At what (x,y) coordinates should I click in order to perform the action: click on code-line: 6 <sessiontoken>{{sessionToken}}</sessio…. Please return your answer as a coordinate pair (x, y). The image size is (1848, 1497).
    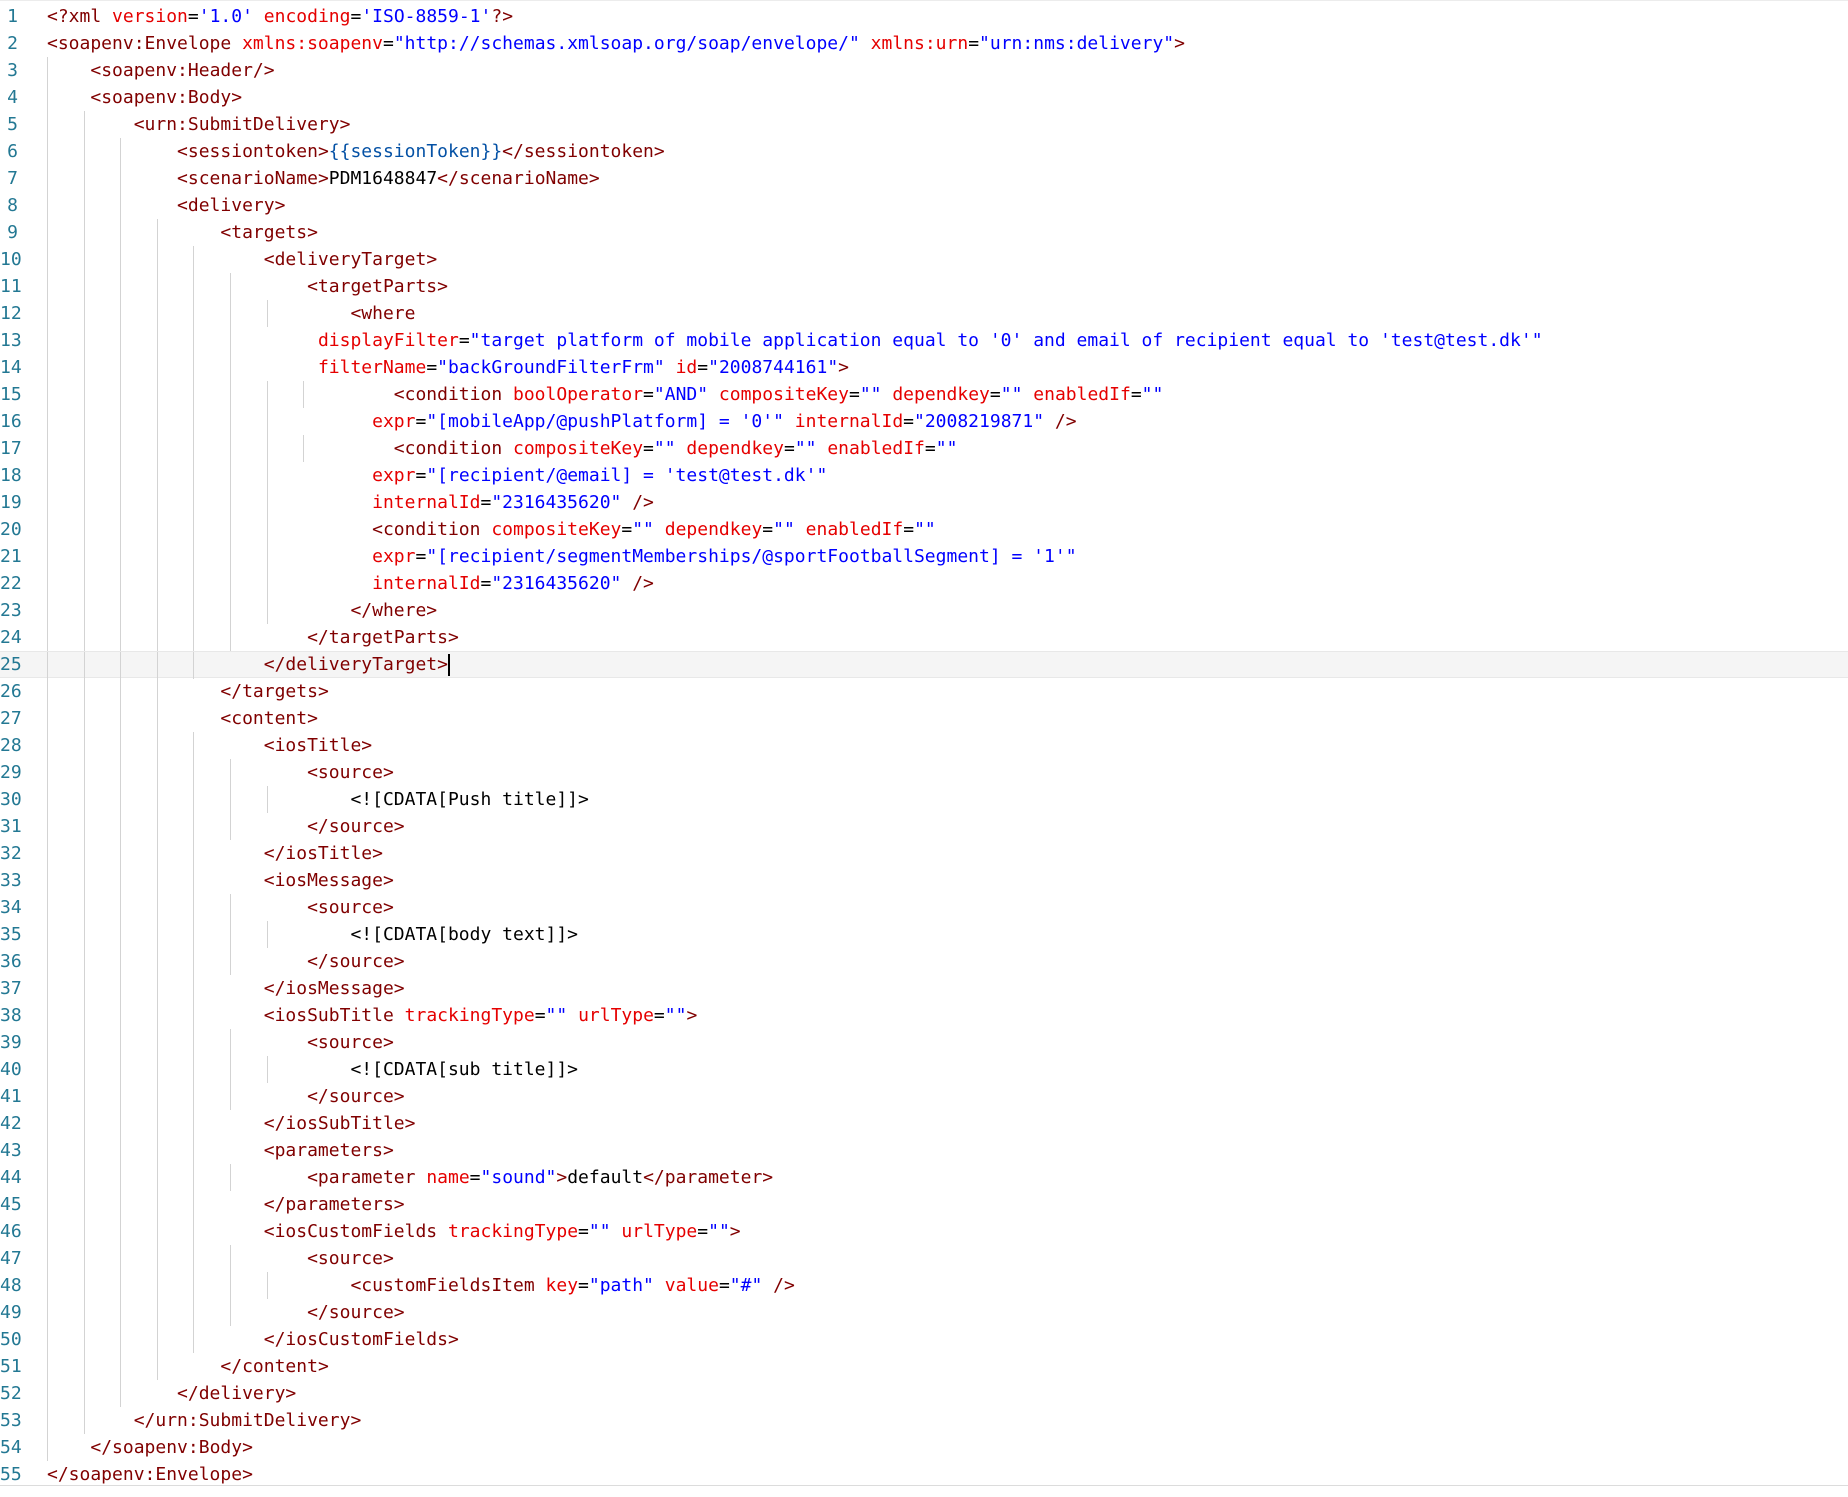
    Looking at the image, I should click on (924, 151).